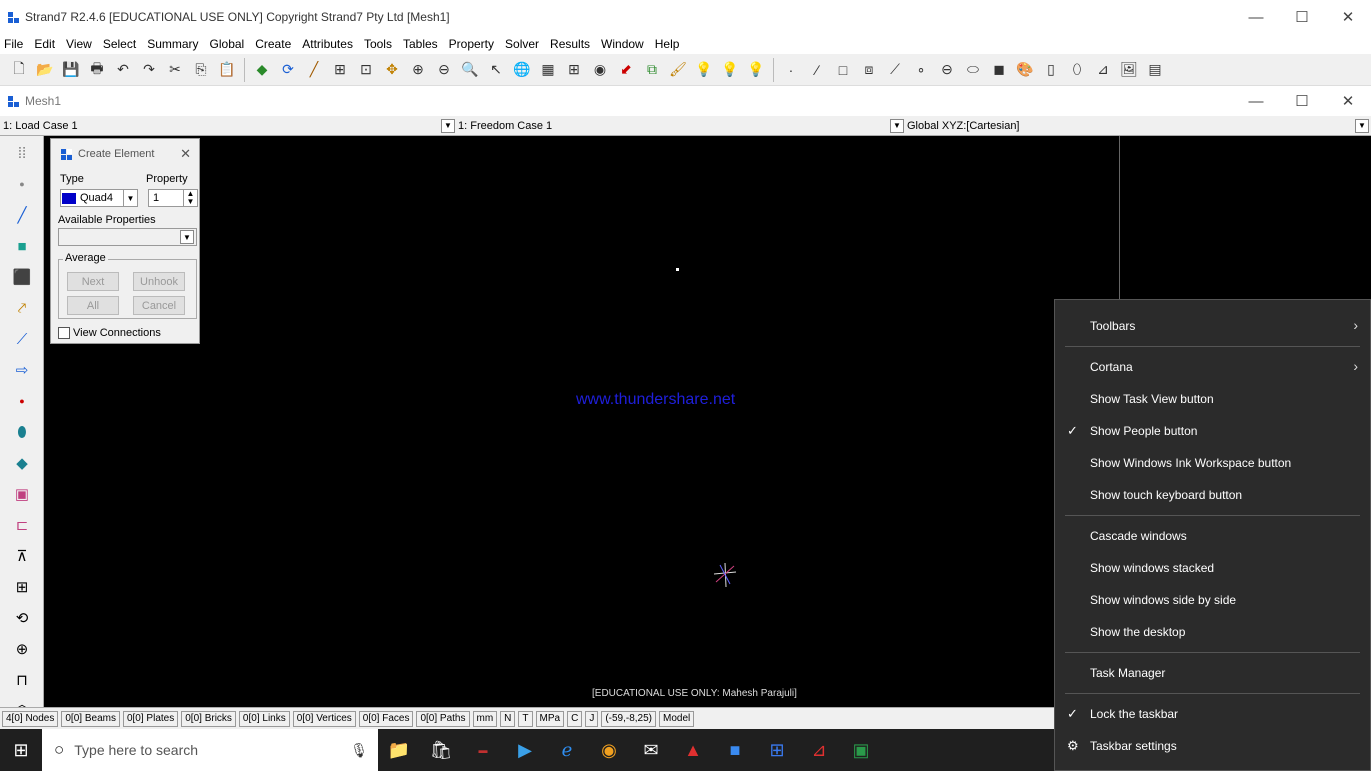 This screenshot has height=771, width=1371. Describe the element at coordinates (921, 70) in the screenshot. I see `vertex-icon: ∘` at that location.